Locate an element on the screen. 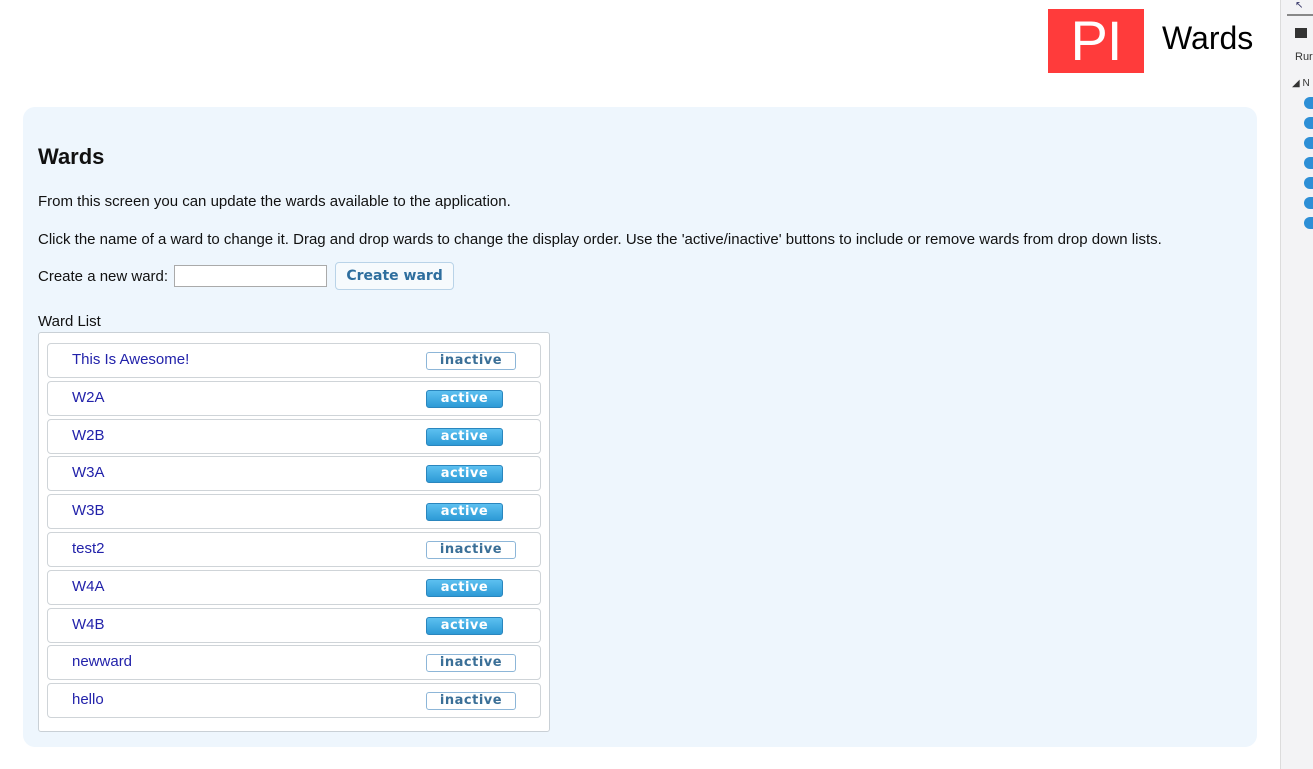 The width and height of the screenshot is (1313, 769). ide-side-panel: ↖ Rur ◢ N is located at coordinates (1296, 384).